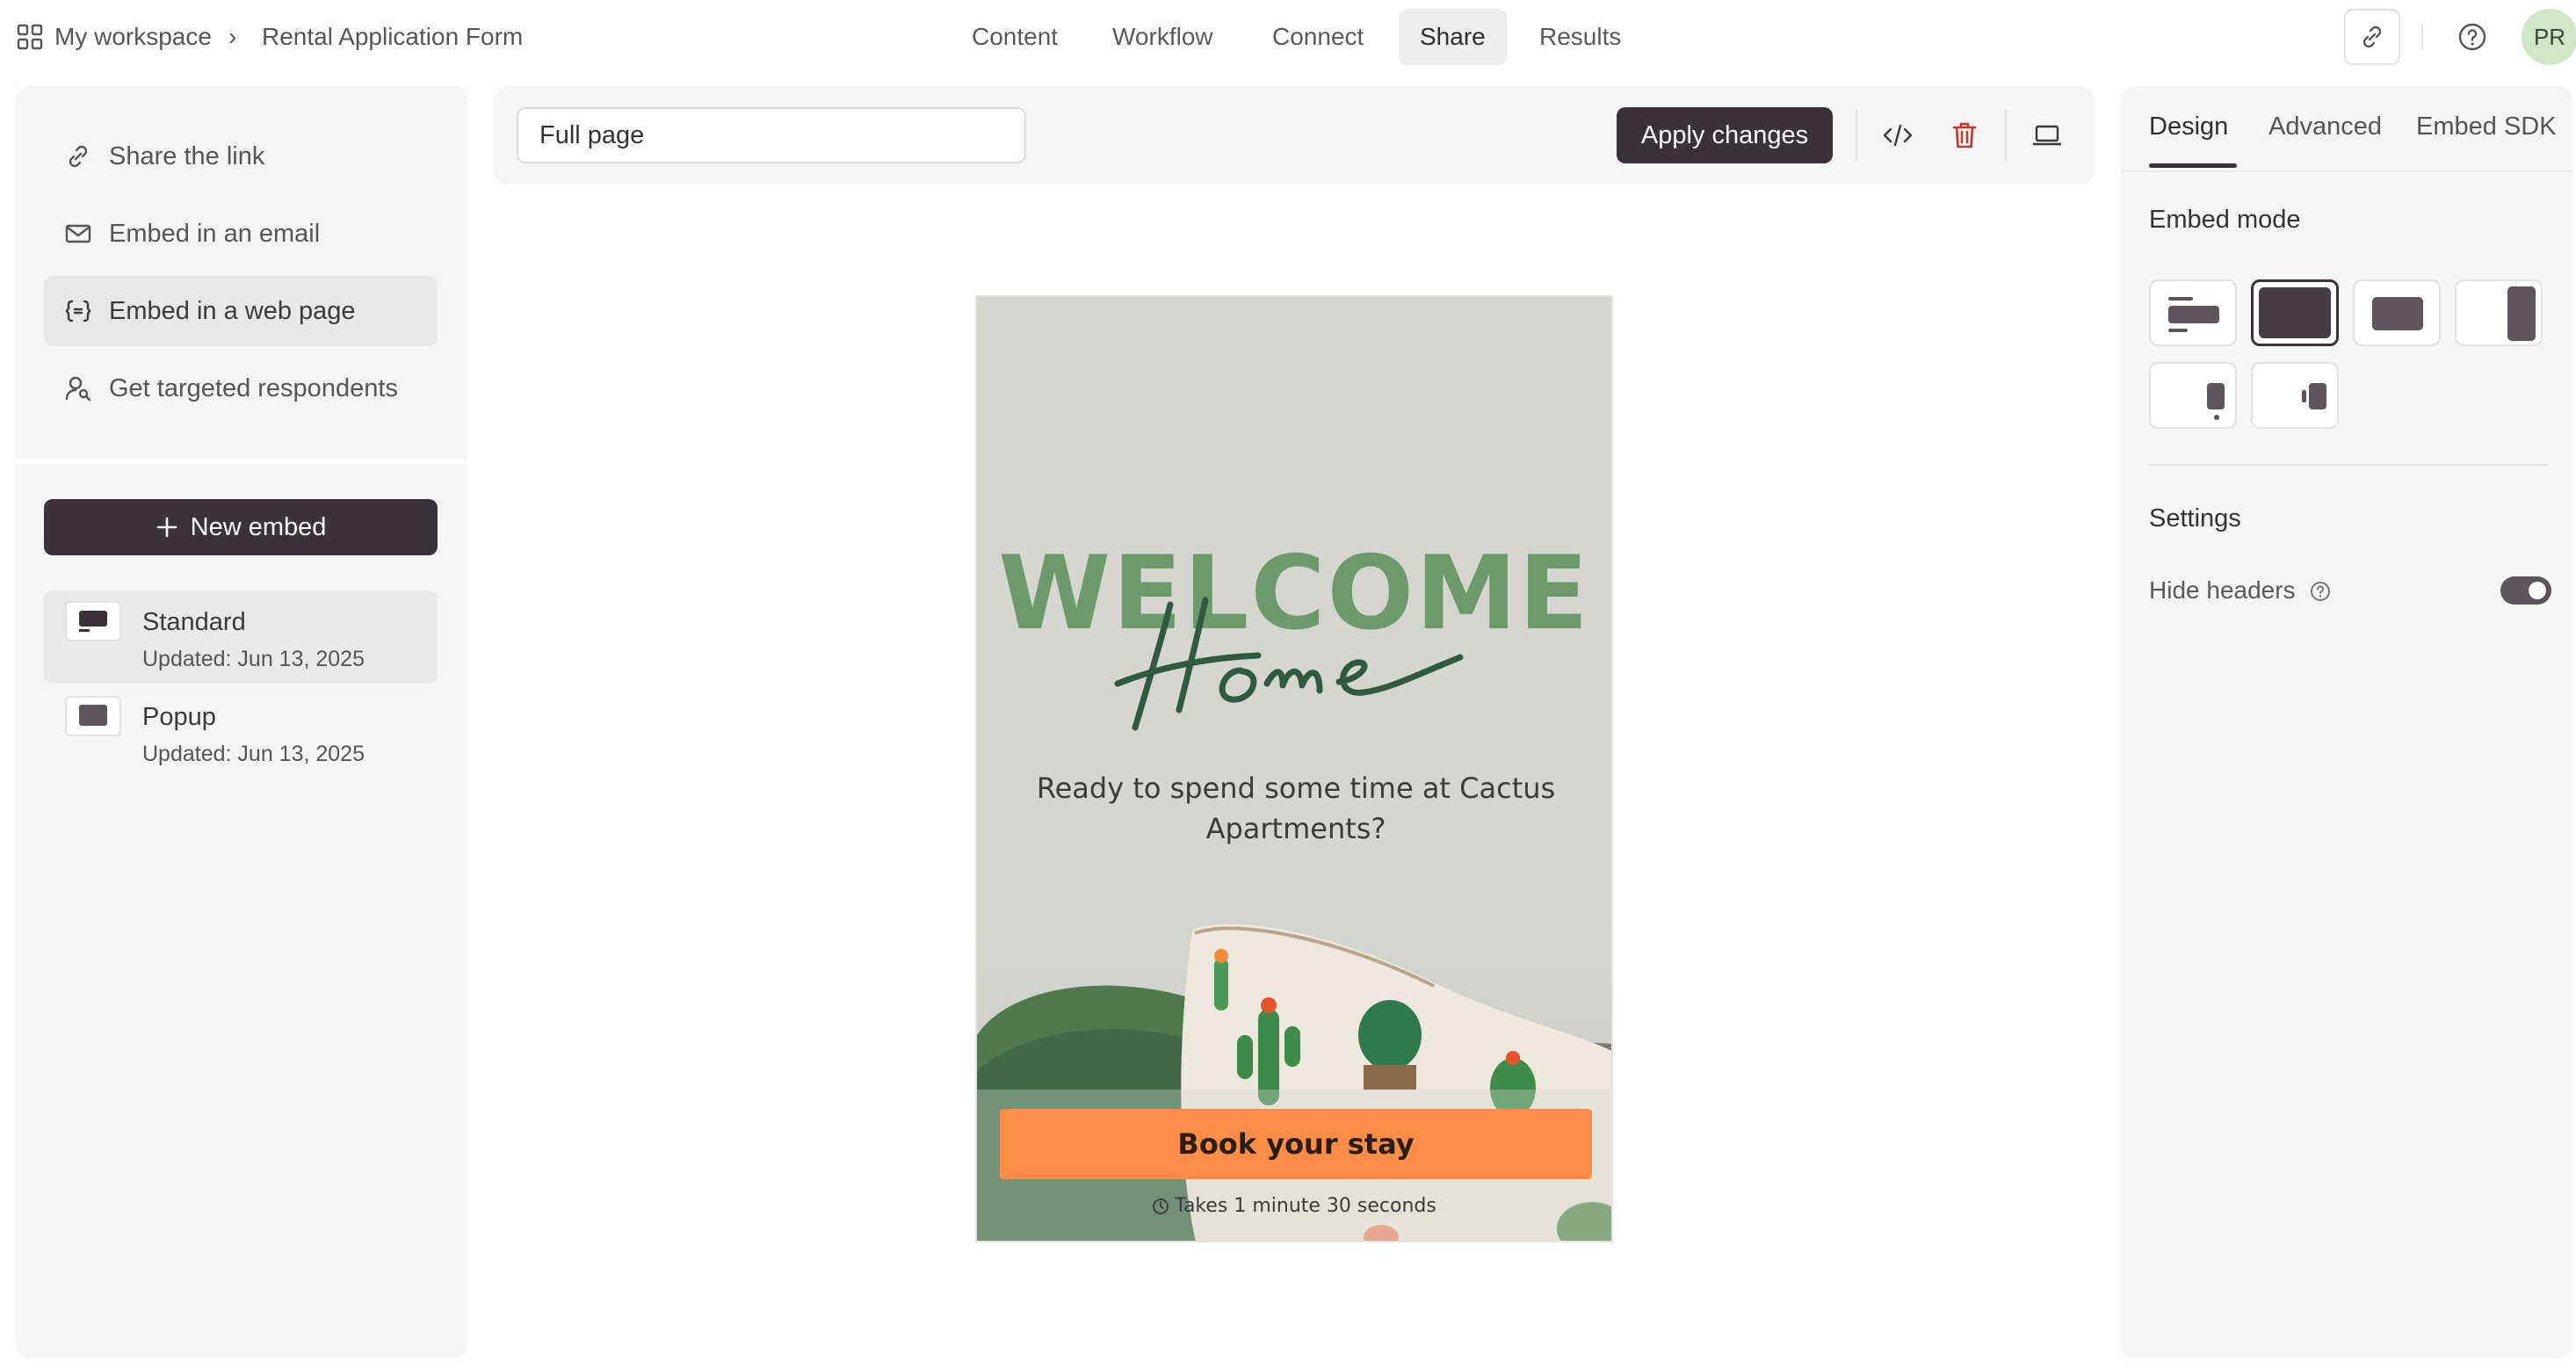 Image resolution: width=2576 pixels, height=1369 pixels. I want to click on standard-embed-thumbnail, so click(93, 621).